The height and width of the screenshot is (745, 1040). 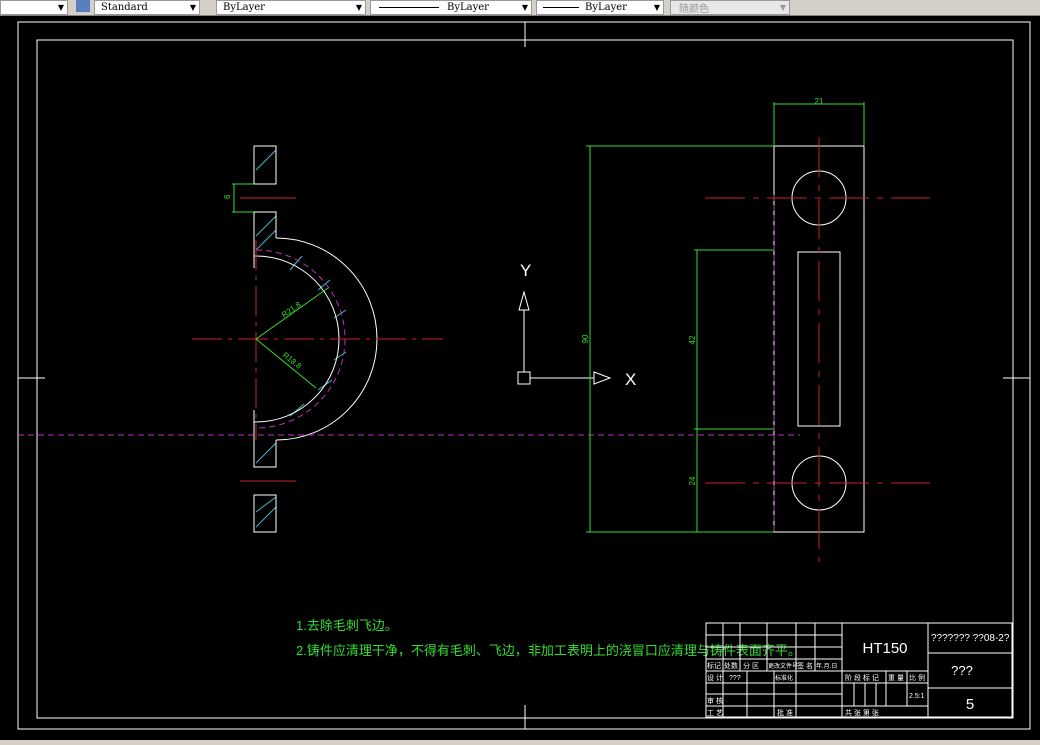 What do you see at coordinates (525, 270) in the screenshot?
I see `ucs-y-label: Y` at bounding box center [525, 270].